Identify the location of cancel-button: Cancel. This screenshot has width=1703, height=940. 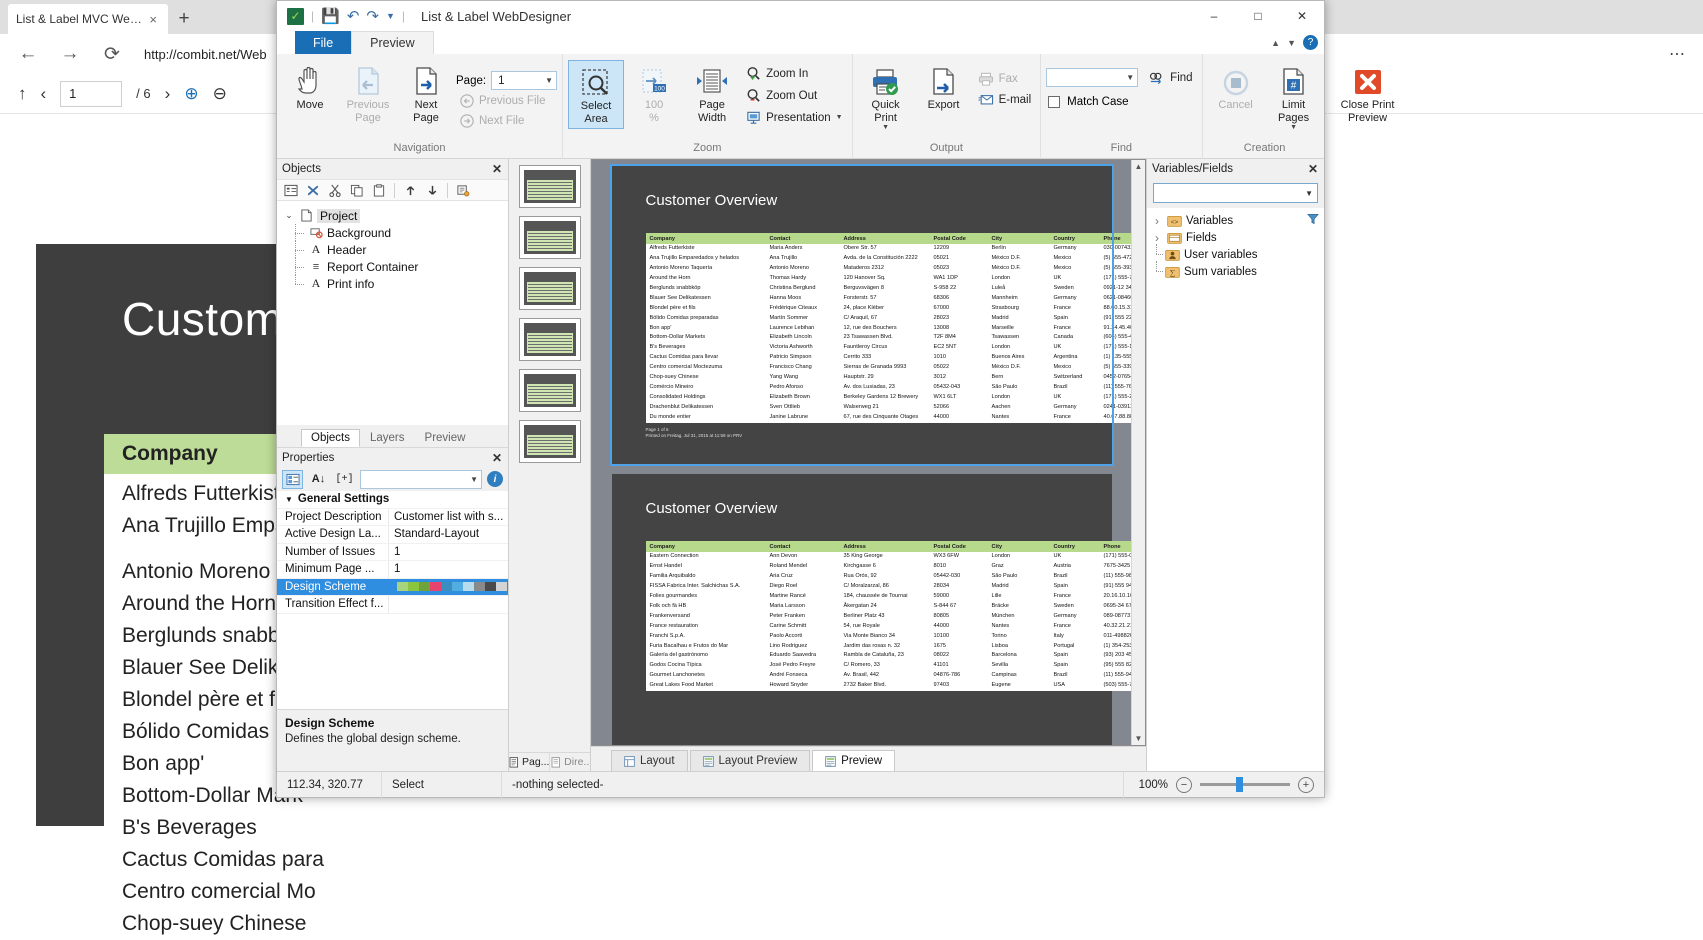
(1236, 87).